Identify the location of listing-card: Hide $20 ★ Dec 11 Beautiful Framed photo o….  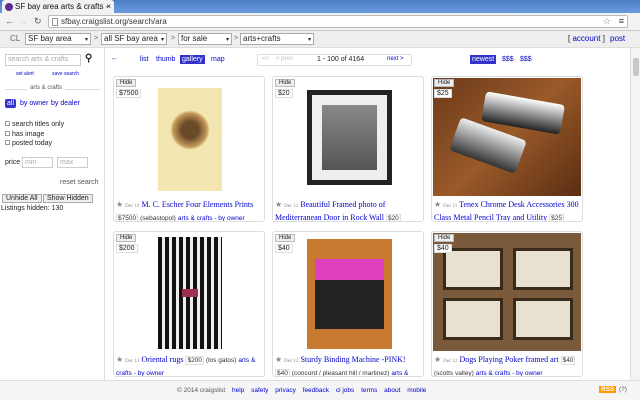
(348, 149).